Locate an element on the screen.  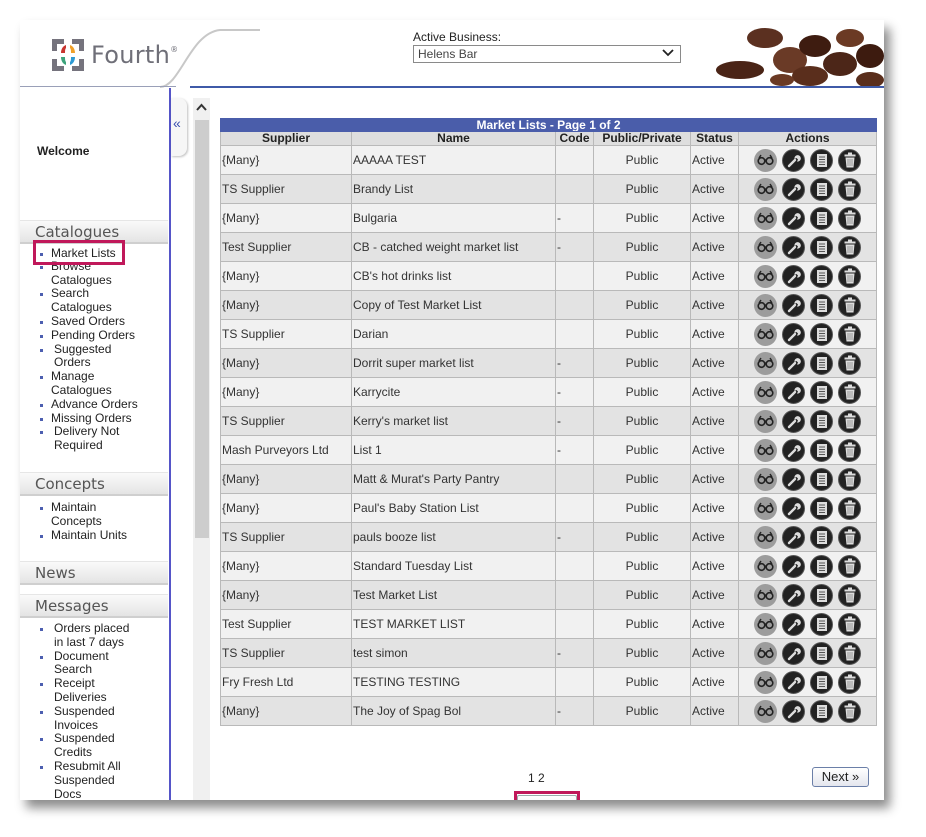
sidebar-item-suspended-credits: Suspended Credits is located at coordinates (81, 746).